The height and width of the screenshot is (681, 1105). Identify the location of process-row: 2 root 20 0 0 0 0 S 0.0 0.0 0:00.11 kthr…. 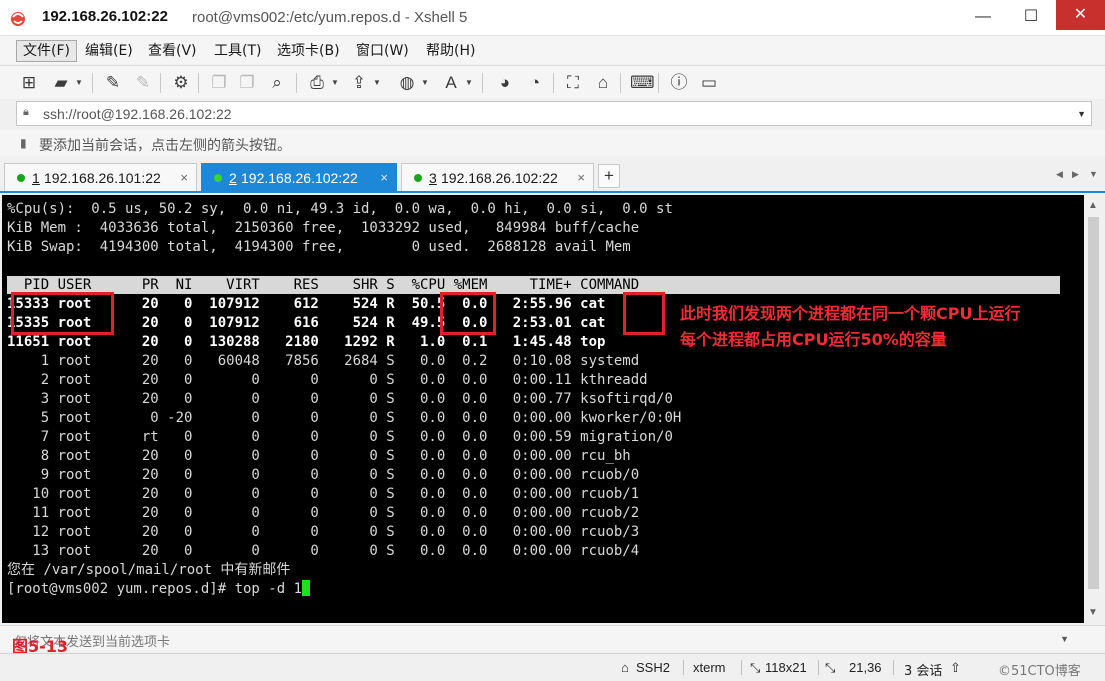
(327, 380).